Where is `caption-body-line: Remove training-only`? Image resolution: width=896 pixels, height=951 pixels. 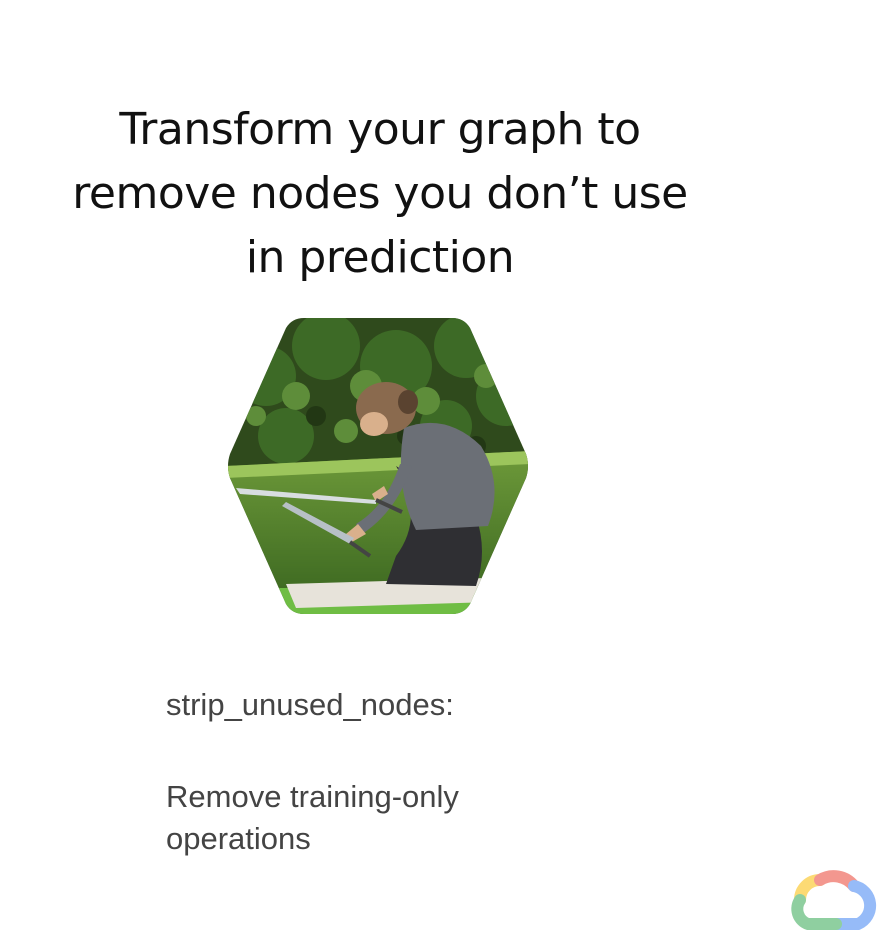
caption-body-line: Remove training-only is located at coordinates (312, 796).